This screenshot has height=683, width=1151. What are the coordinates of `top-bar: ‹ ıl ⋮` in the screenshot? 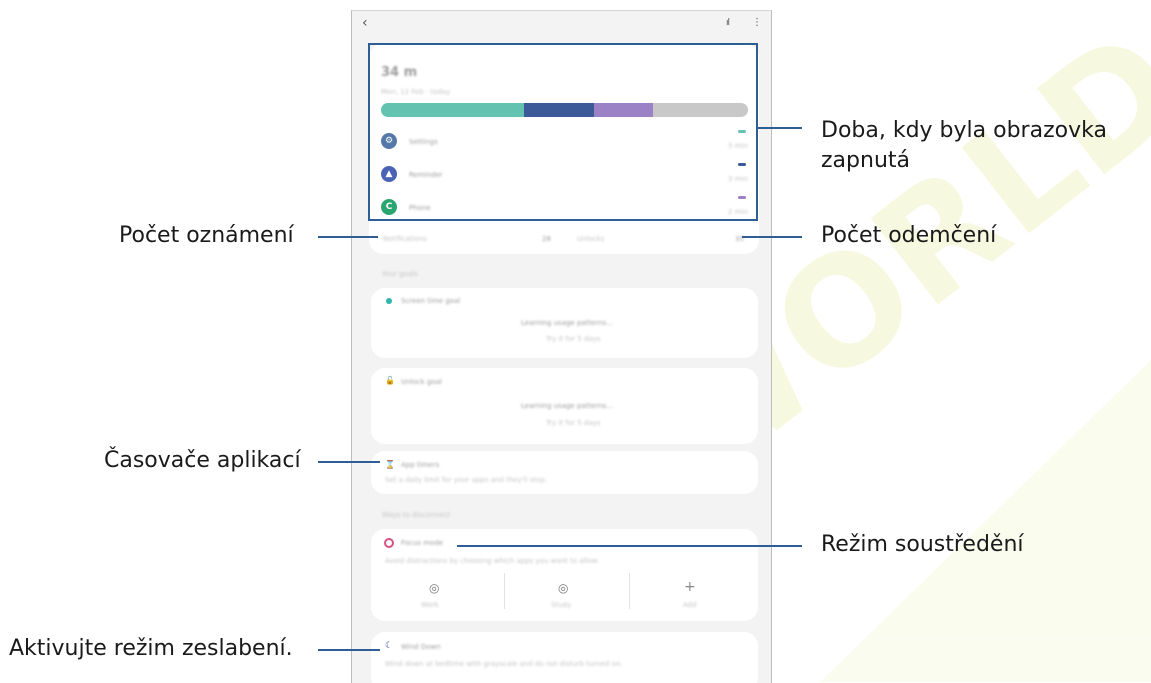 It's located at (561, 25).